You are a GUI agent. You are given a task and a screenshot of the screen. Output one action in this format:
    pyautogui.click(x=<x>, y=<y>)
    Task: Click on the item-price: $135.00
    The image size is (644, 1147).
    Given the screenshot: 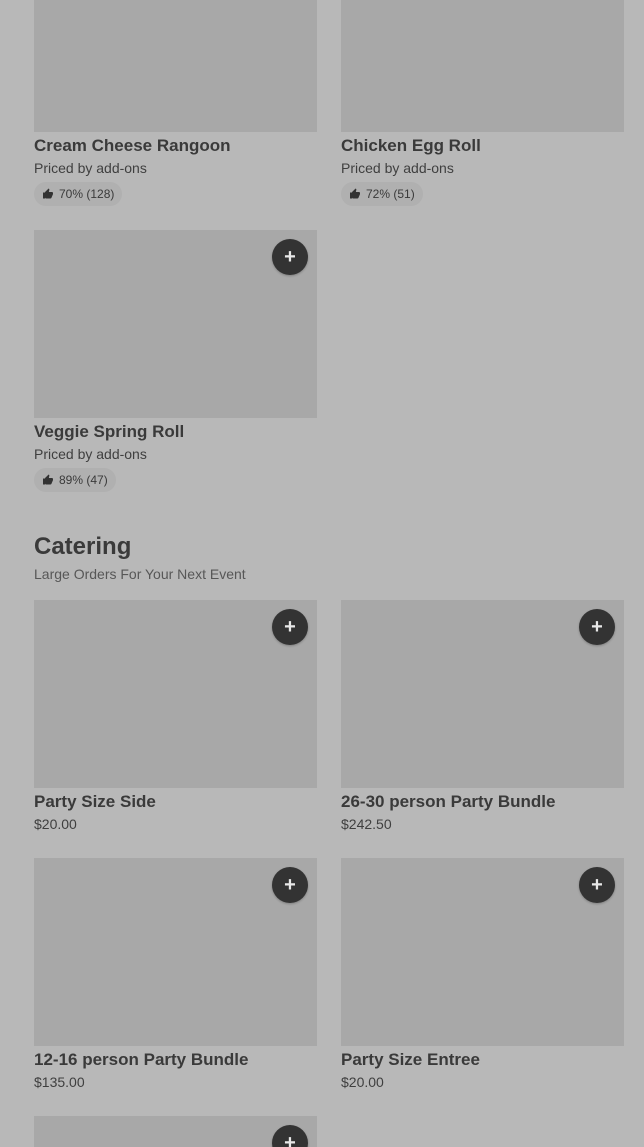 What is the action you would take?
    pyautogui.click(x=59, y=1082)
    